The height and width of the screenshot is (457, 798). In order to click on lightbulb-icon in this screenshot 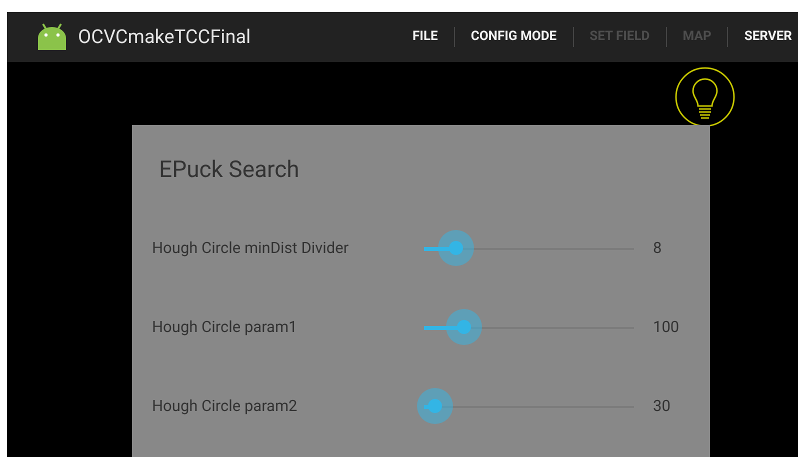, I will do `click(705, 97)`.